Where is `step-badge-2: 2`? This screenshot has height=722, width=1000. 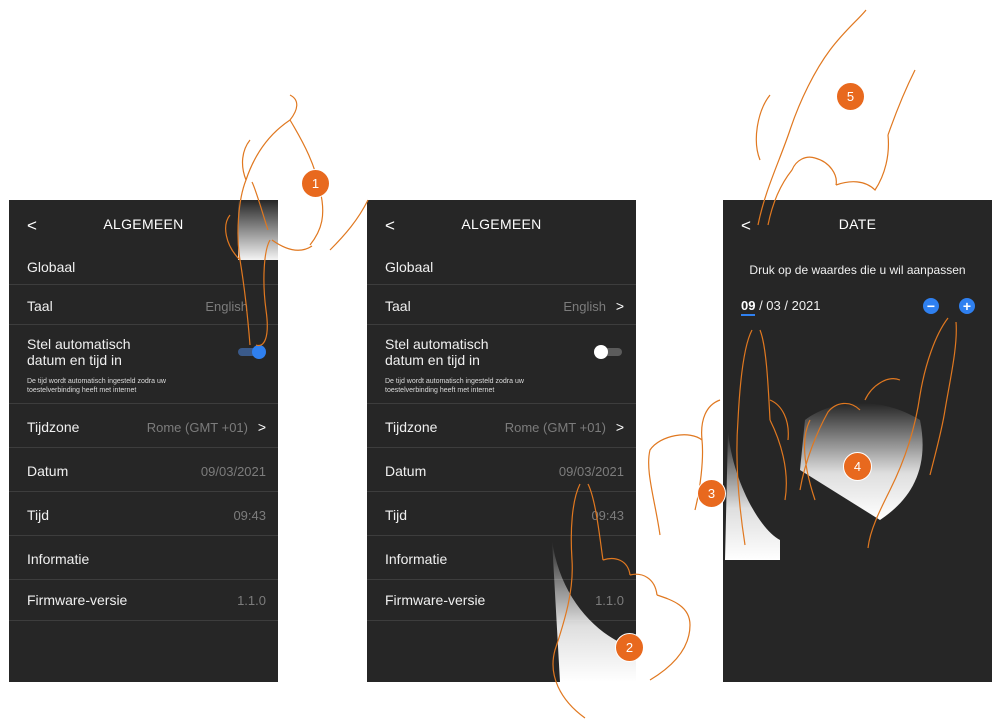
step-badge-2: 2 is located at coordinates (629, 647).